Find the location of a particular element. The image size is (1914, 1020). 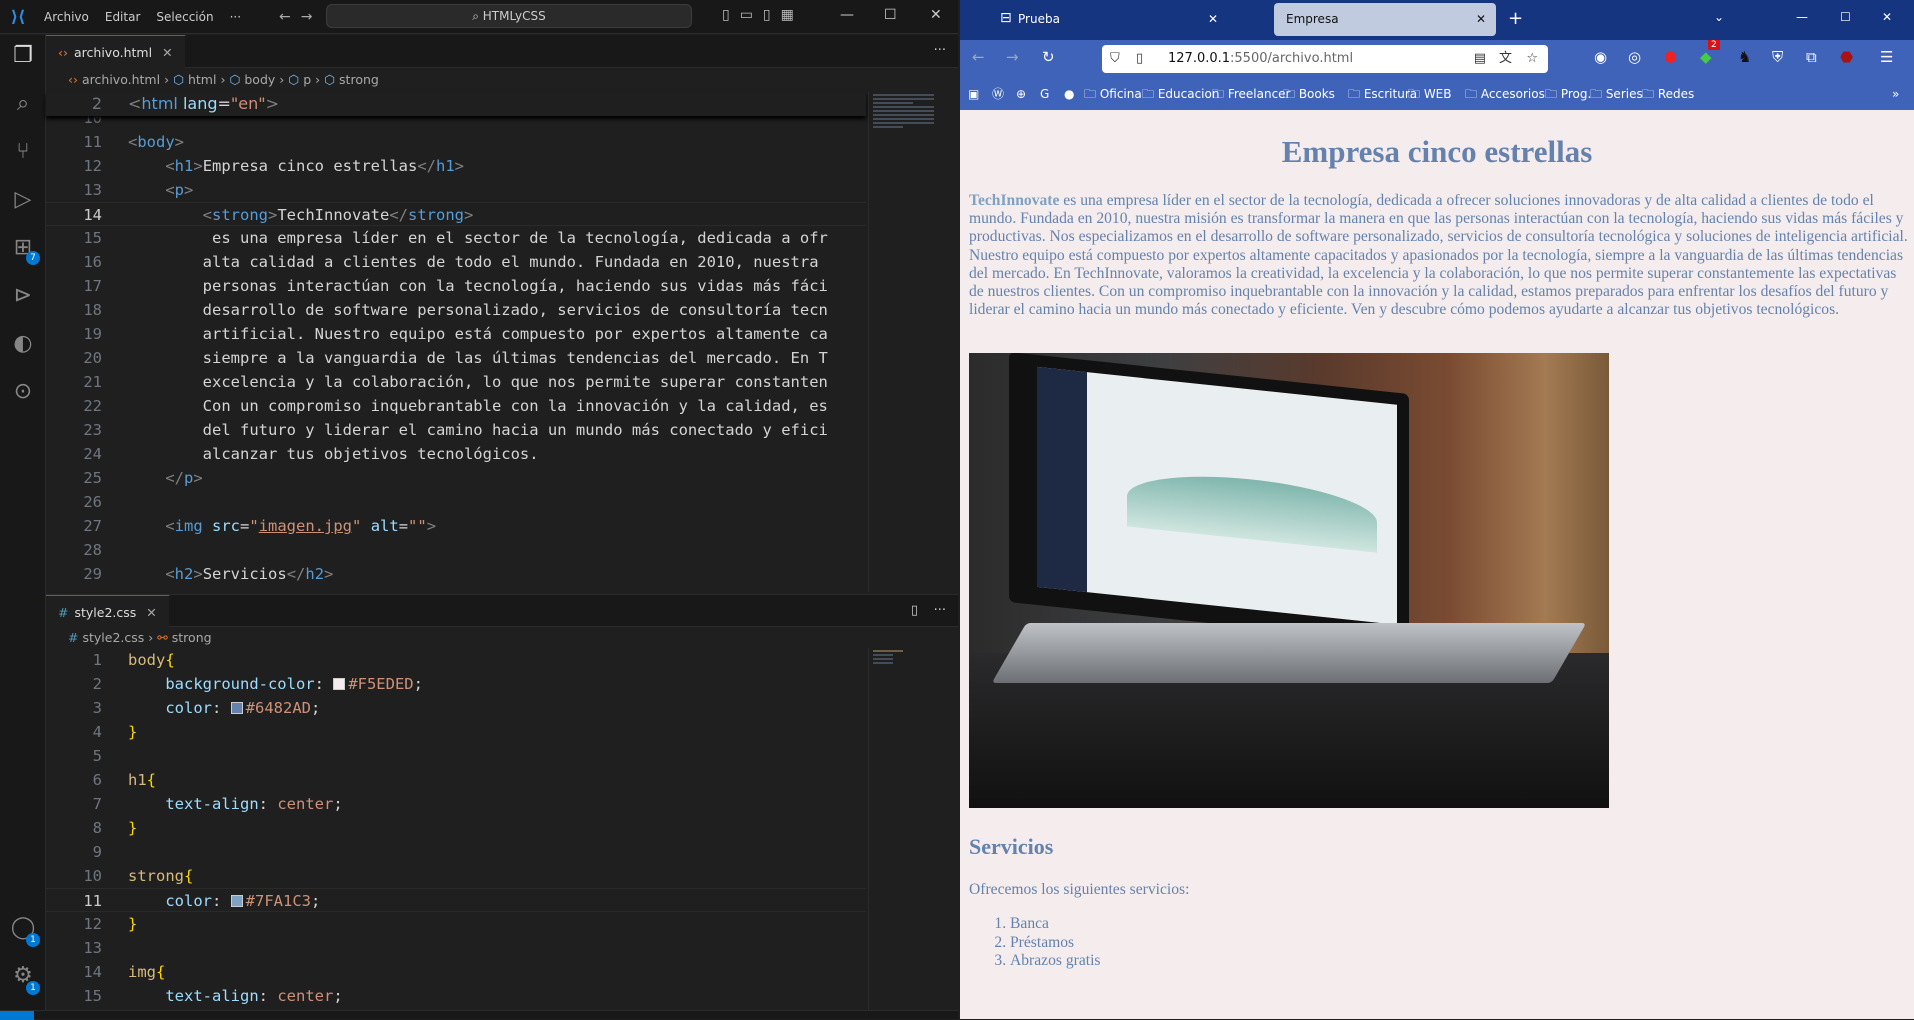

code-line: 12 <h1>Empresa cinco estrellas</h1> is located at coordinates (456, 166).